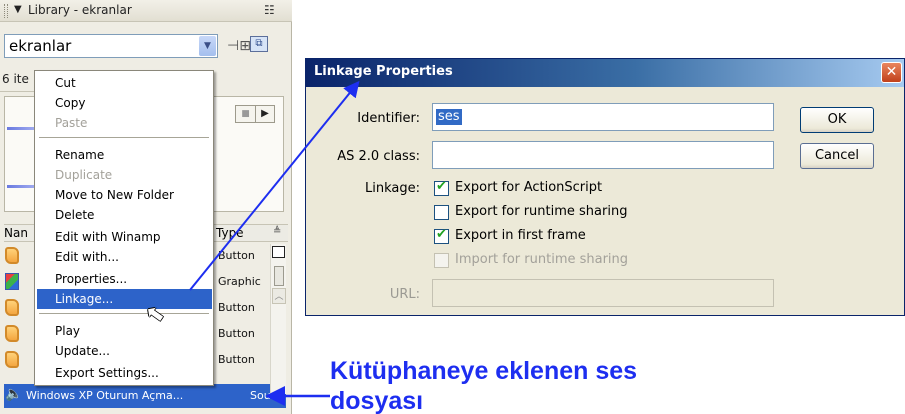  I want to click on preview-controls: ■ ▶, so click(255, 114).